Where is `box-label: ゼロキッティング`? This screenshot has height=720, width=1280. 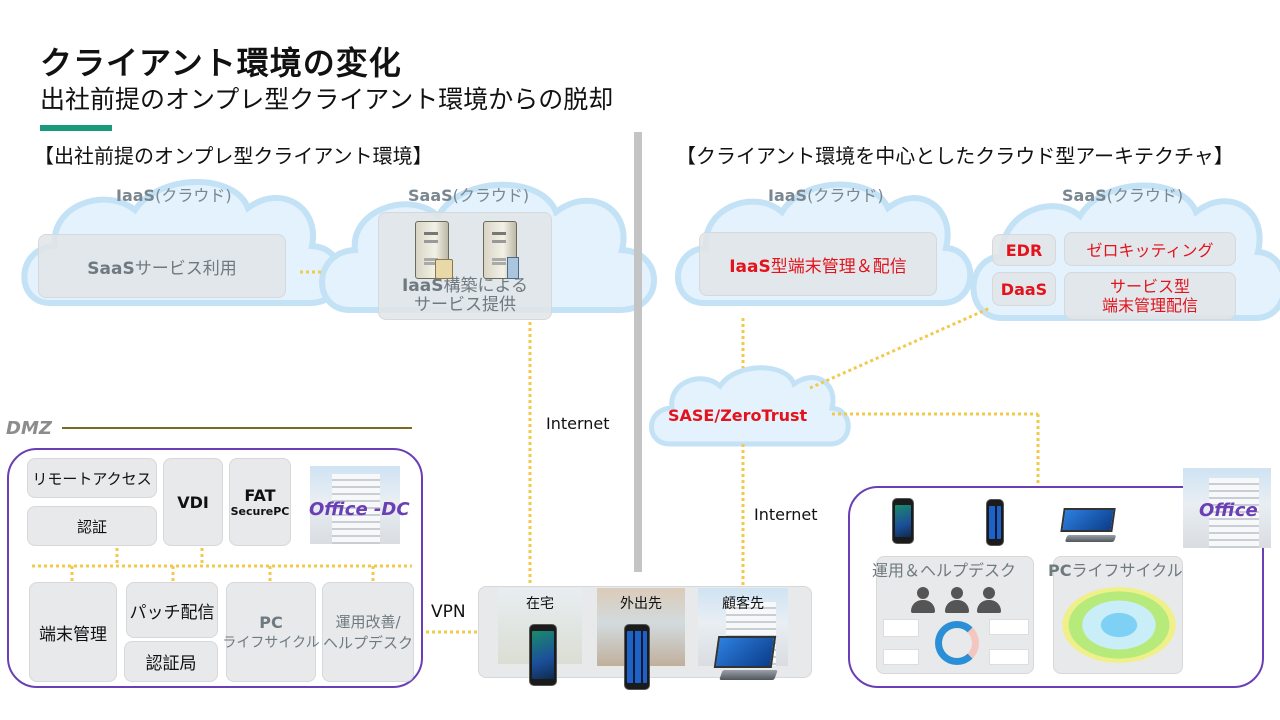 box-label: ゼロキッティング is located at coordinates (1150, 250).